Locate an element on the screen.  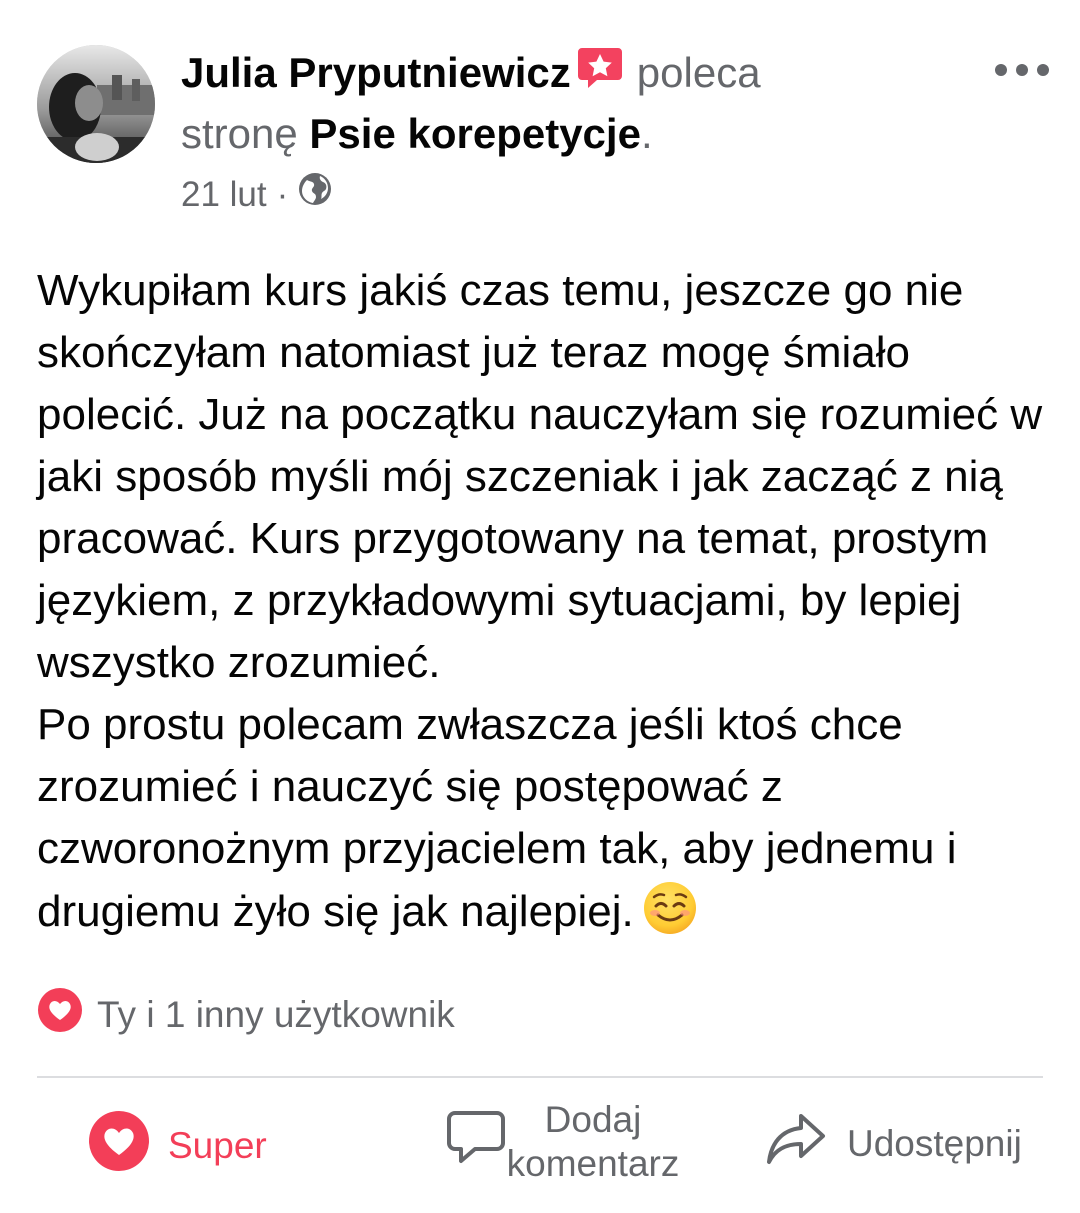
share-label: Udostępnij is located at coordinates (934, 1143).